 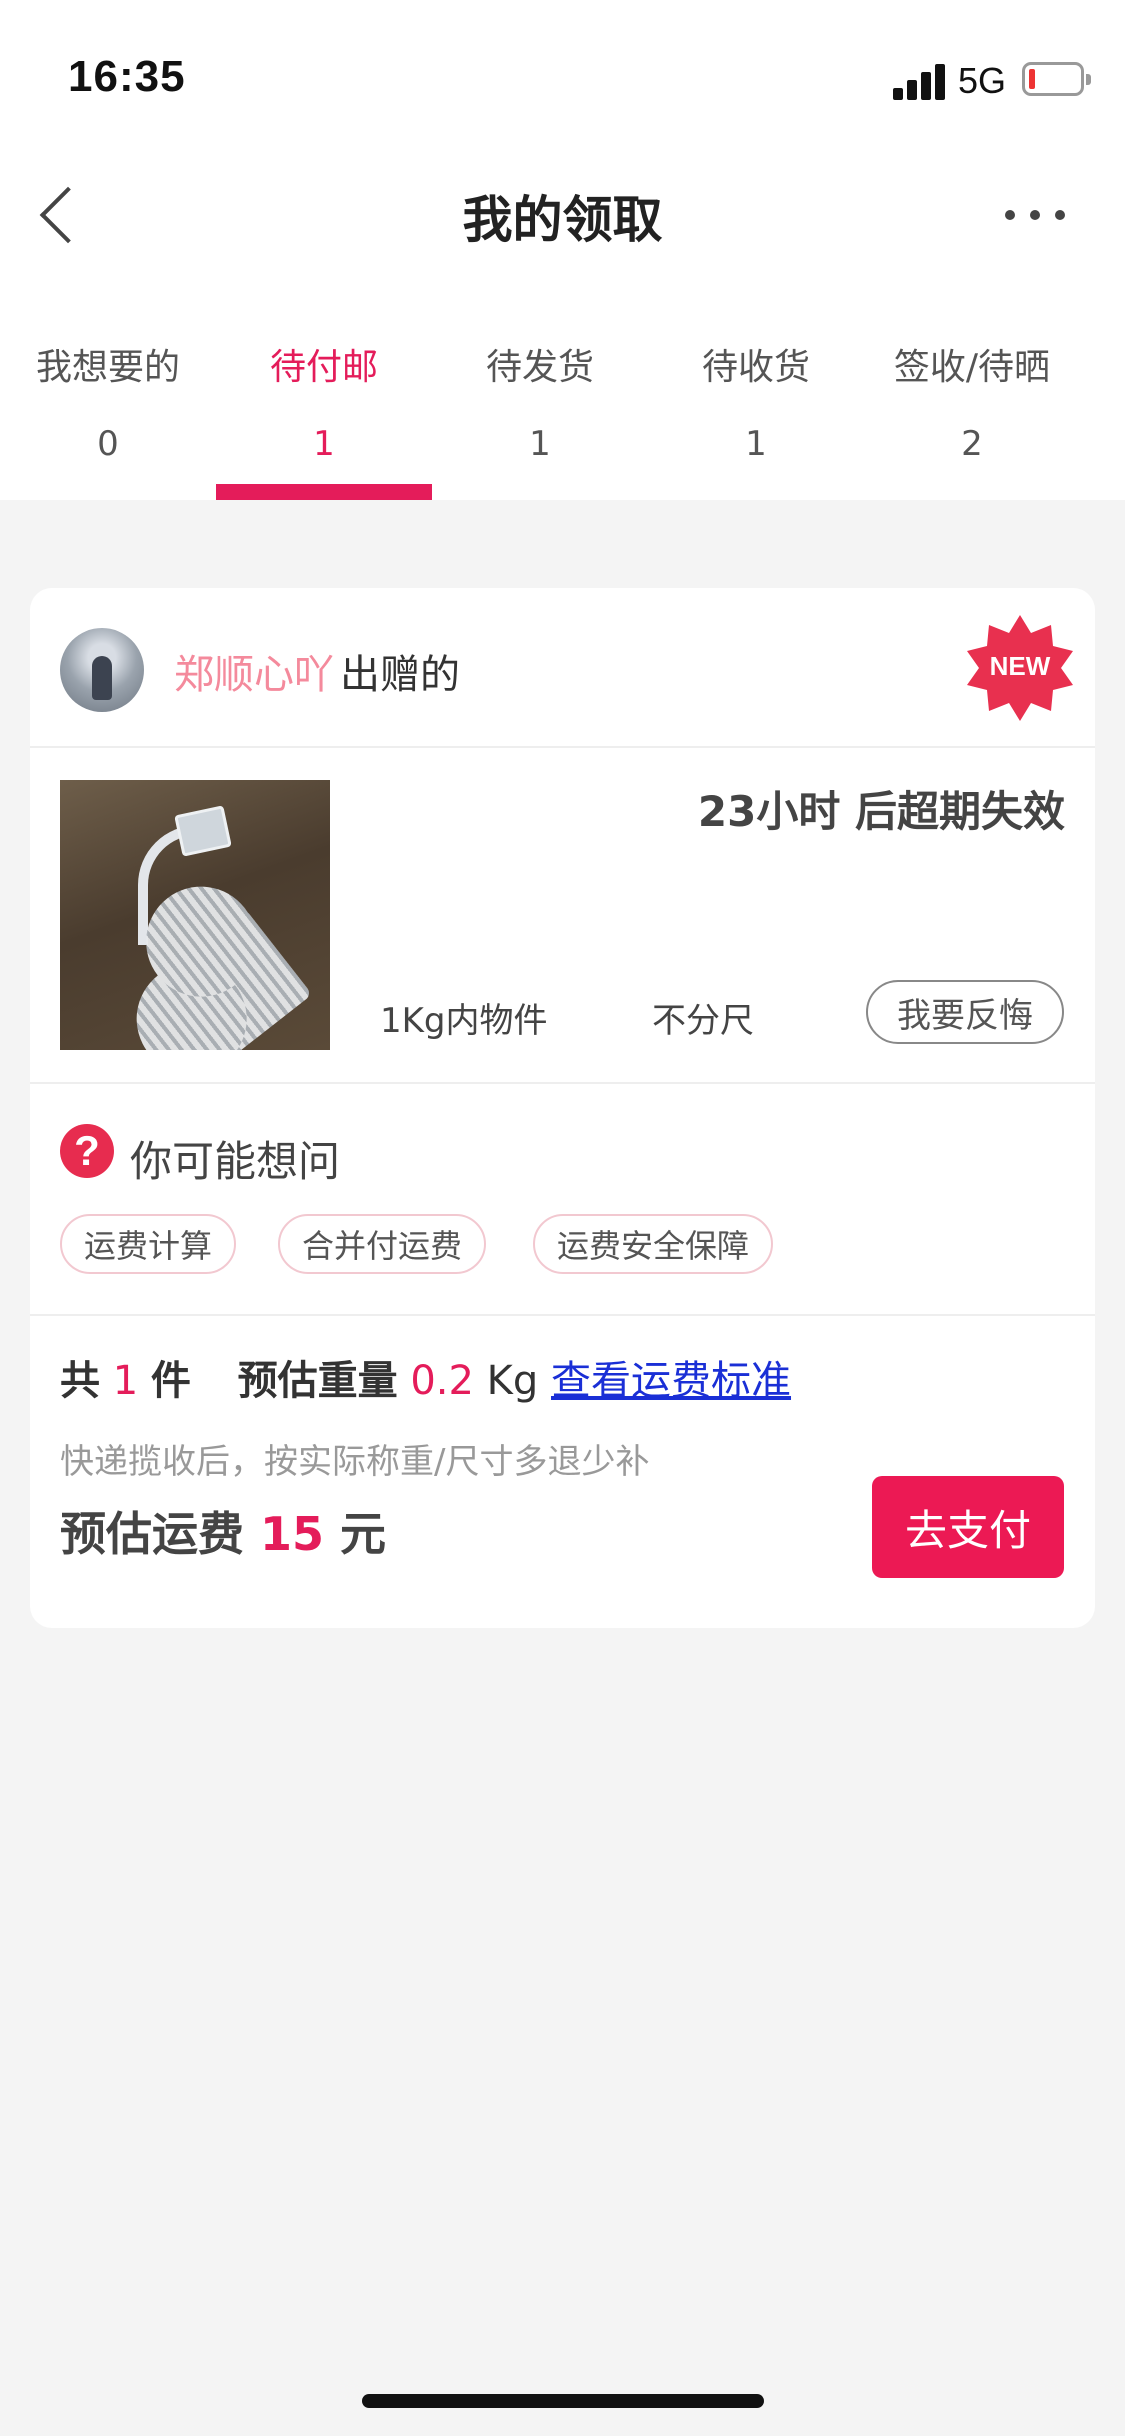 I want to click on tab-pending-shipment: 待发货 1, so click(x=540, y=390).